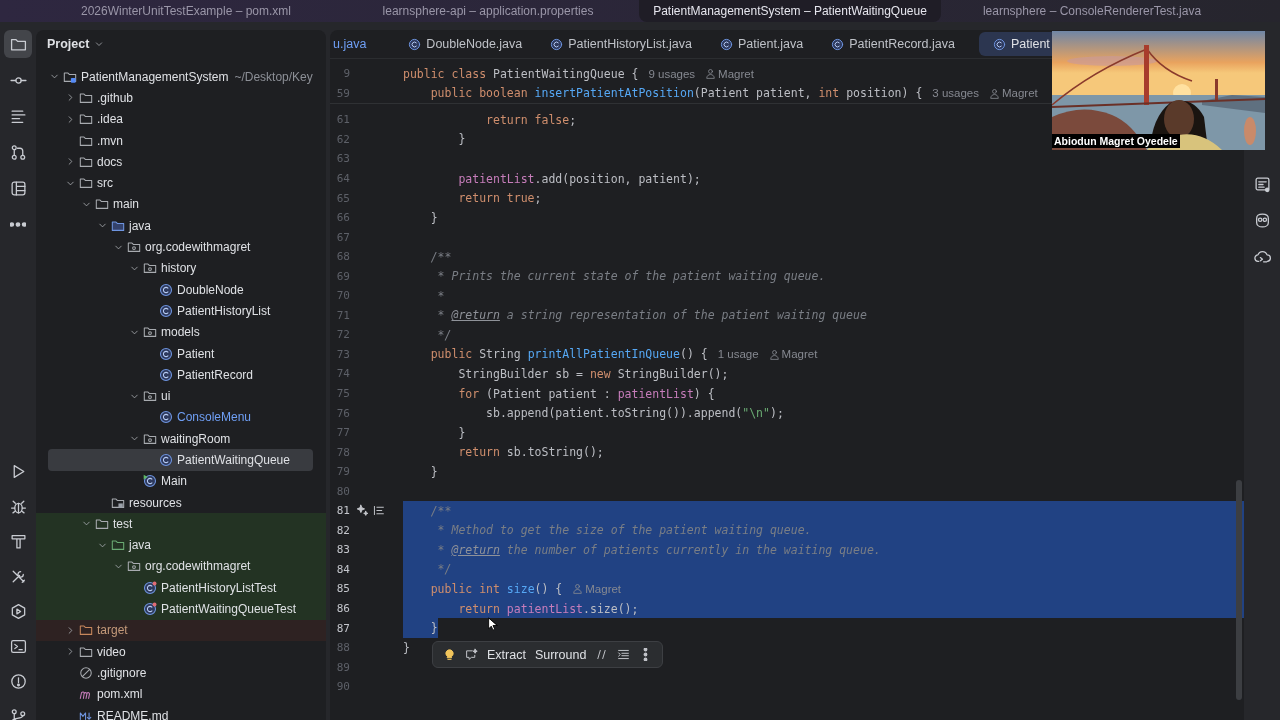 The image size is (1280, 720). What do you see at coordinates (342, 335) in the screenshot?
I see `line-number: 72` at bounding box center [342, 335].